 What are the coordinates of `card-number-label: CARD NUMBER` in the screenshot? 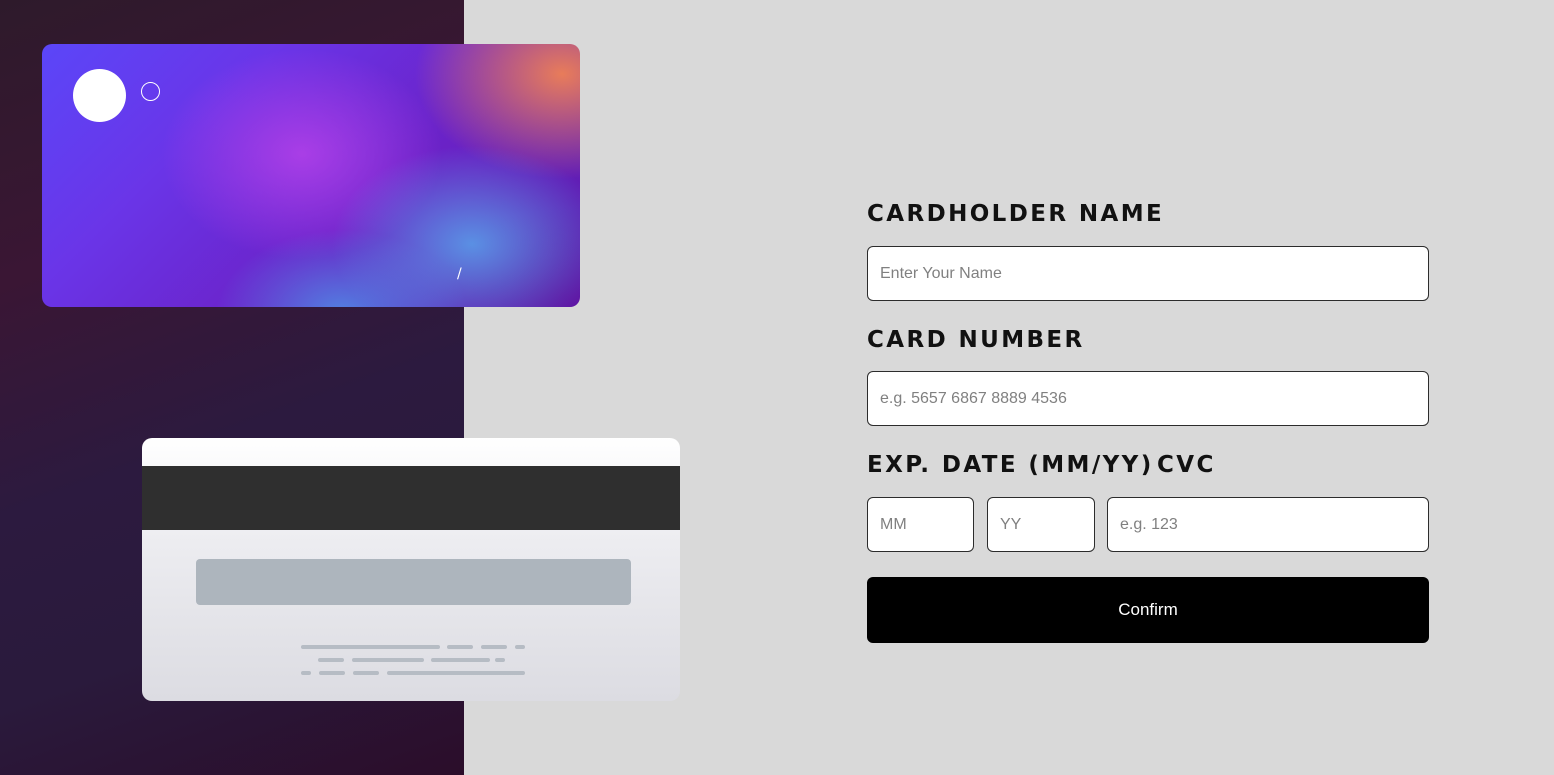 It's located at (976, 340).